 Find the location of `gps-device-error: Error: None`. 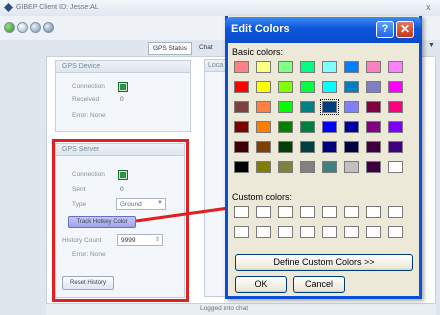

gps-device-error: Error: None is located at coordinates (89, 115).